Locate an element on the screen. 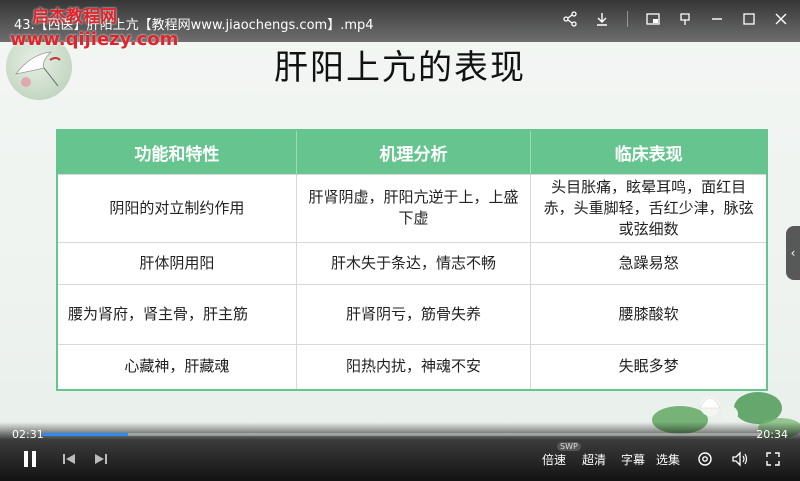  next-button is located at coordinates (101, 459).